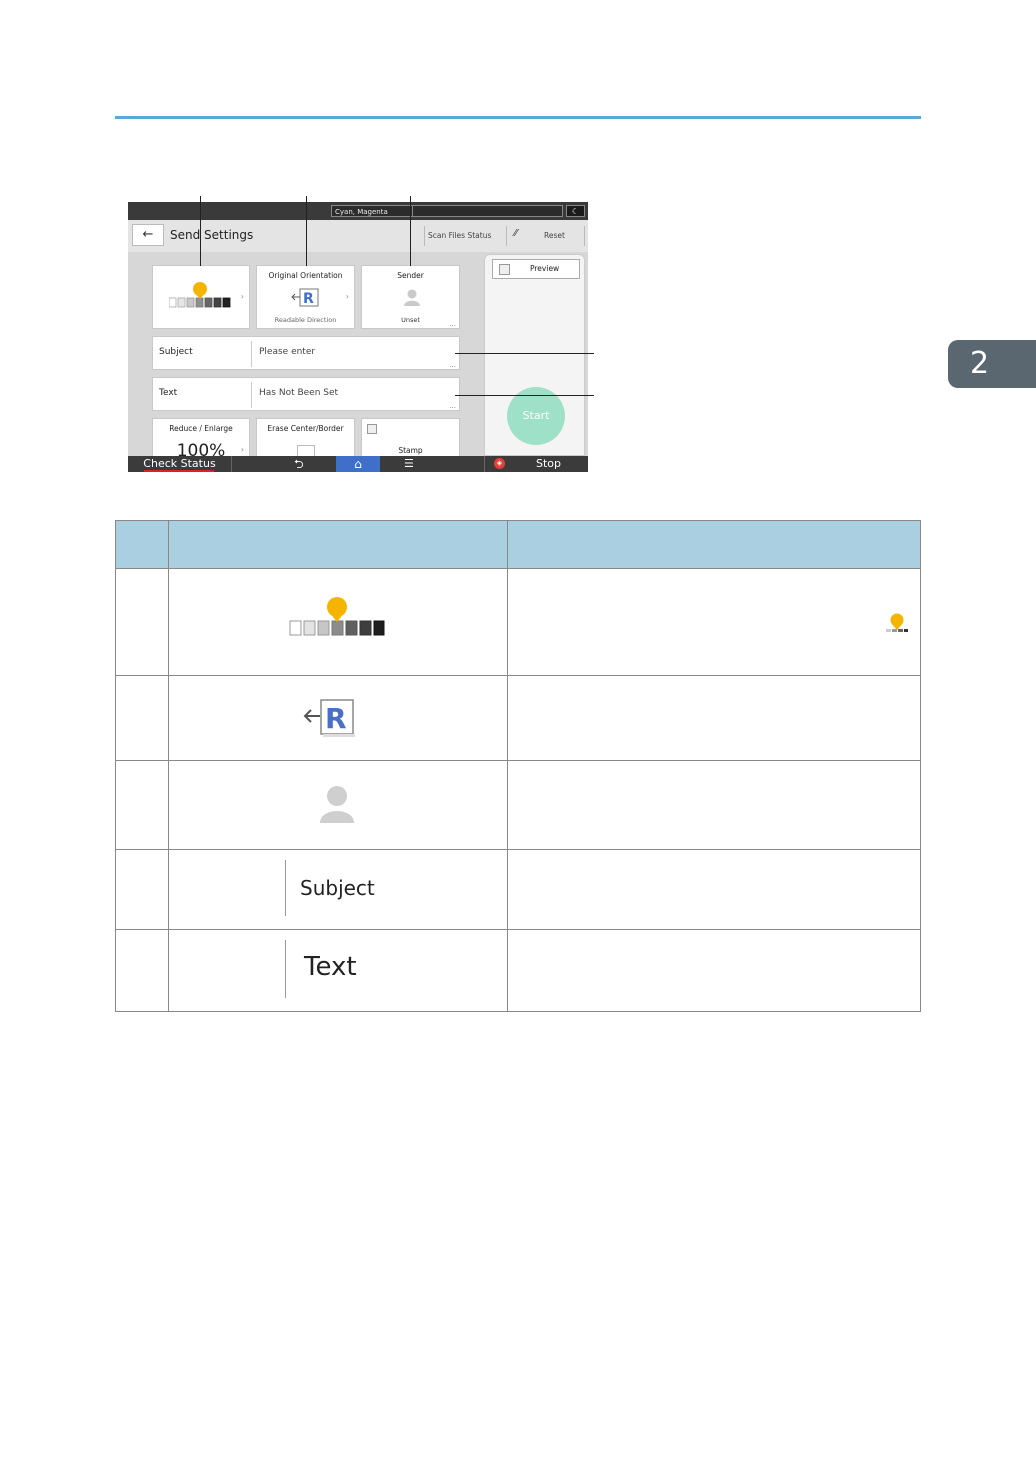 The width and height of the screenshot is (1036, 1470). What do you see at coordinates (299, 464) in the screenshot?
I see `undo-icon: ⮌` at bounding box center [299, 464].